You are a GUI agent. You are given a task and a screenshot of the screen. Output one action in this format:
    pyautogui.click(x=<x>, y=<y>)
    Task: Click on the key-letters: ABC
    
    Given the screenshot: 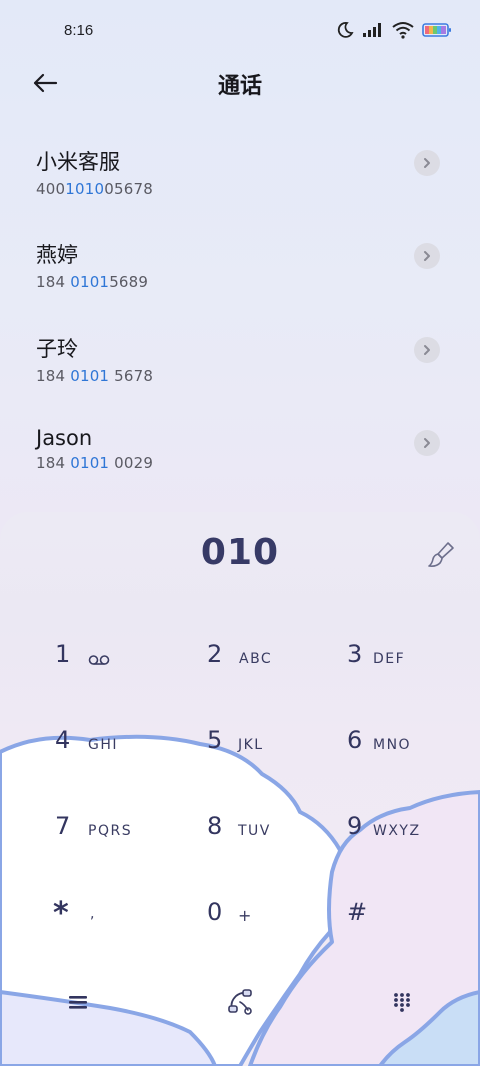 What is the action you would take?
    pyautogui.click(x=256, y=659)
    